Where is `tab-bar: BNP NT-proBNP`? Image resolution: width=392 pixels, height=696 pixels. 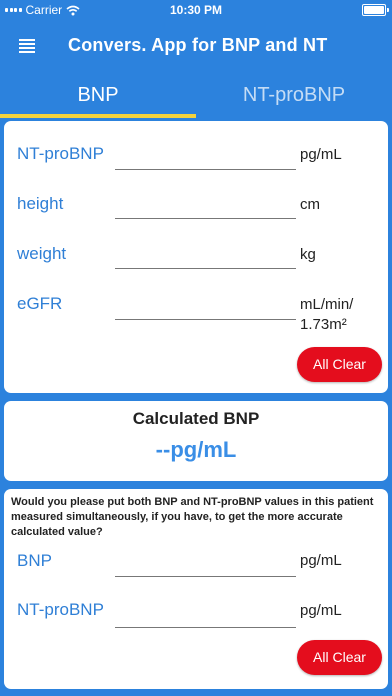 tab-bar: BNP NT-proBNP is located at coordinates (196, 95).